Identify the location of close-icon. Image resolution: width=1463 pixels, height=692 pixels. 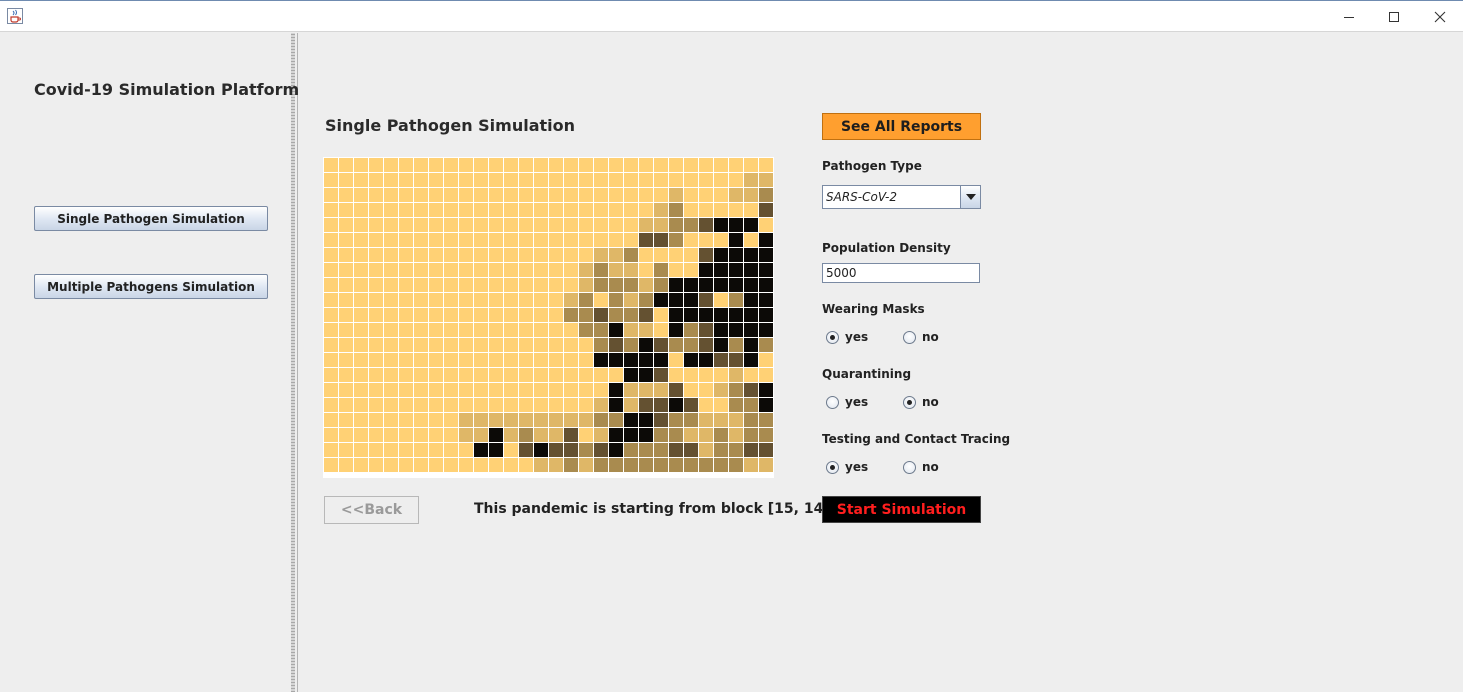
(1440, 16).